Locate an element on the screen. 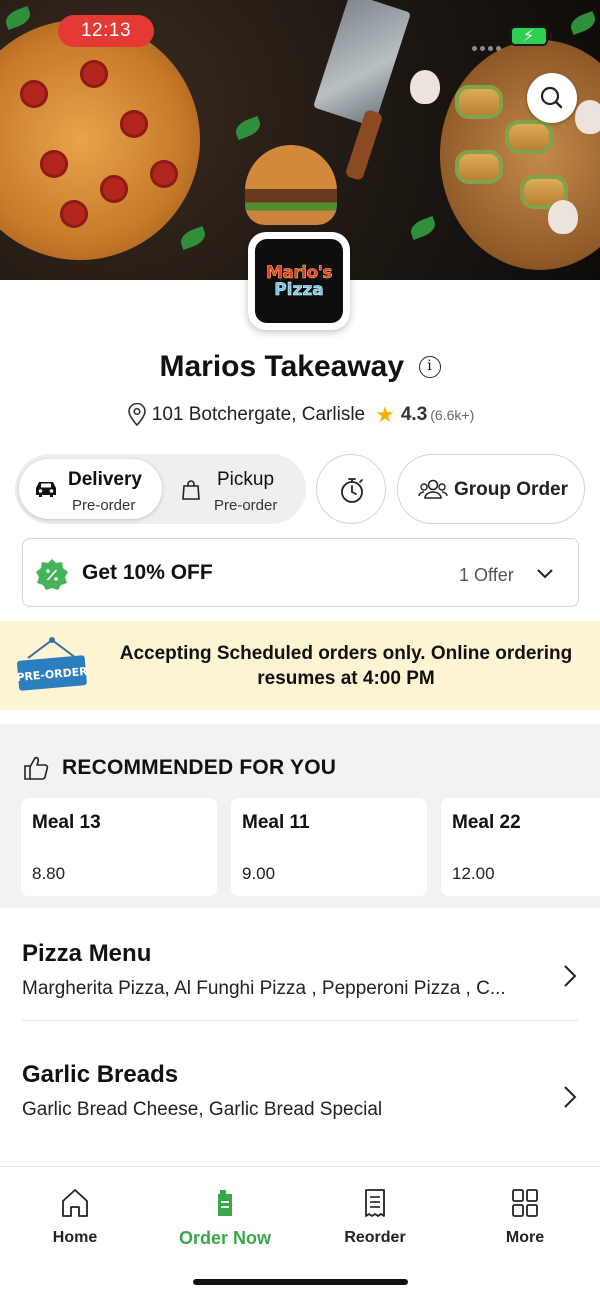  address-rating-row: 101 Botchergate, Carlisle ★ 4.3 (6.6k+) is located at coordinates (300, 415).